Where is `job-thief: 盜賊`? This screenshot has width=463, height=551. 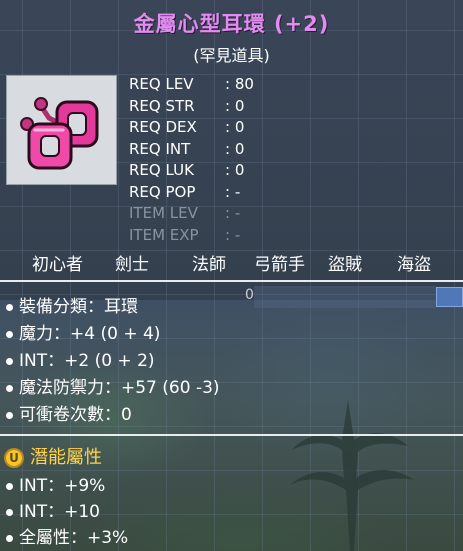 job-thief: 盜賊 is located at coordinates (345, 265).